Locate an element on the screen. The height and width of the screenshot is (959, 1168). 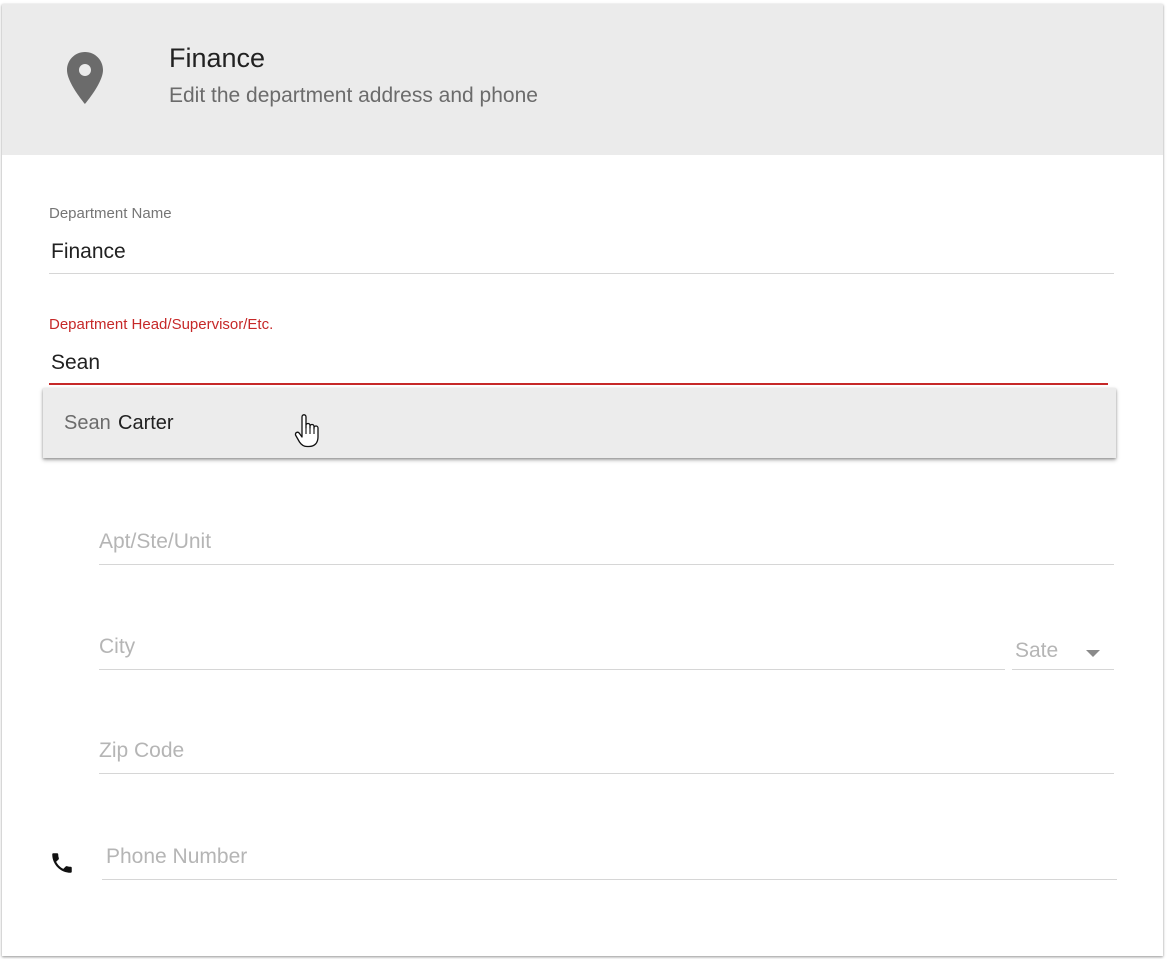
option-remaining-text: Carter is located at coordinates (146, 423).